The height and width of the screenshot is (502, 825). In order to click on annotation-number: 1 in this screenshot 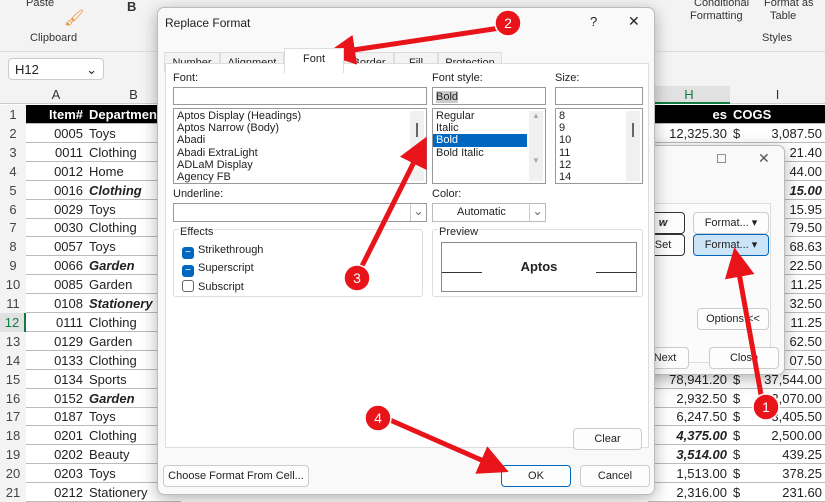, I will do `click(766, 407)`.